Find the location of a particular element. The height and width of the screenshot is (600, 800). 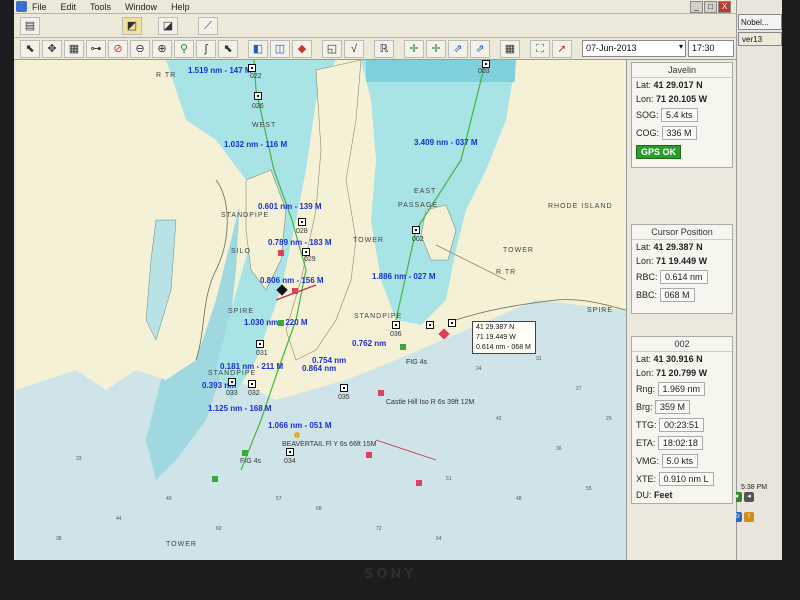

cursor-rbc: 0.614 nm is located at coordinates (684, 277).